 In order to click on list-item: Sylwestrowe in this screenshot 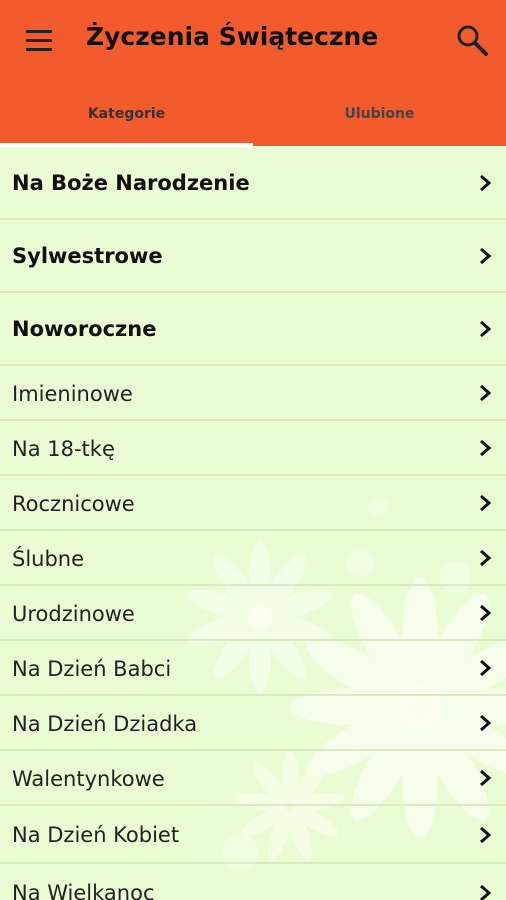, I will do `click(253, 256)`.